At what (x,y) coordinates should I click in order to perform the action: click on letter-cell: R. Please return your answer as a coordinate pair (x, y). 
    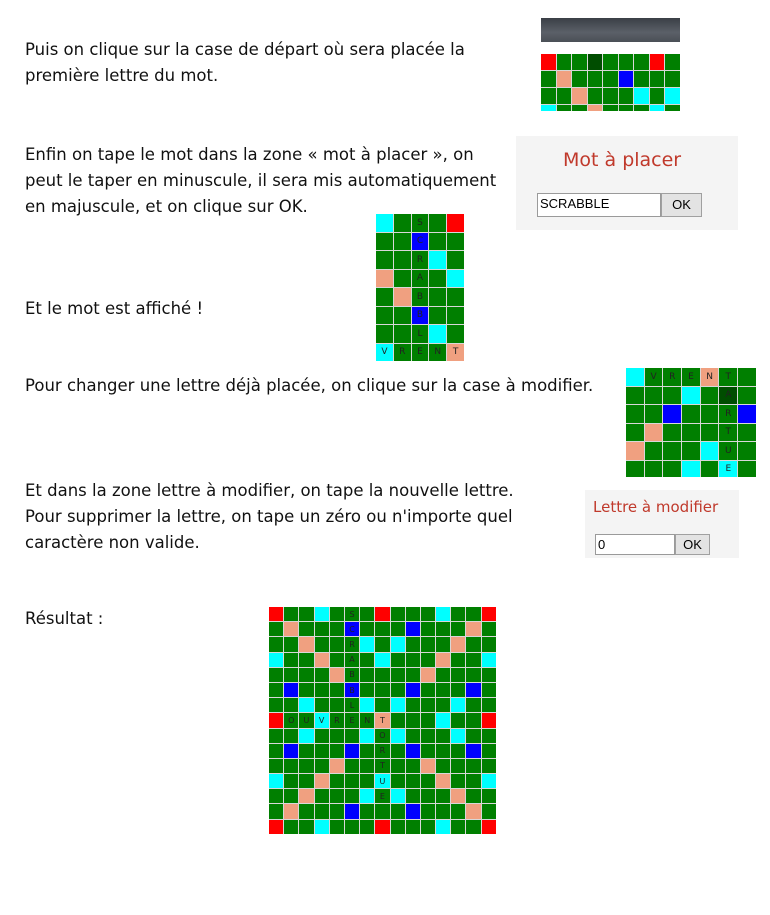
    Looking at the image, I should click on (672, 377).